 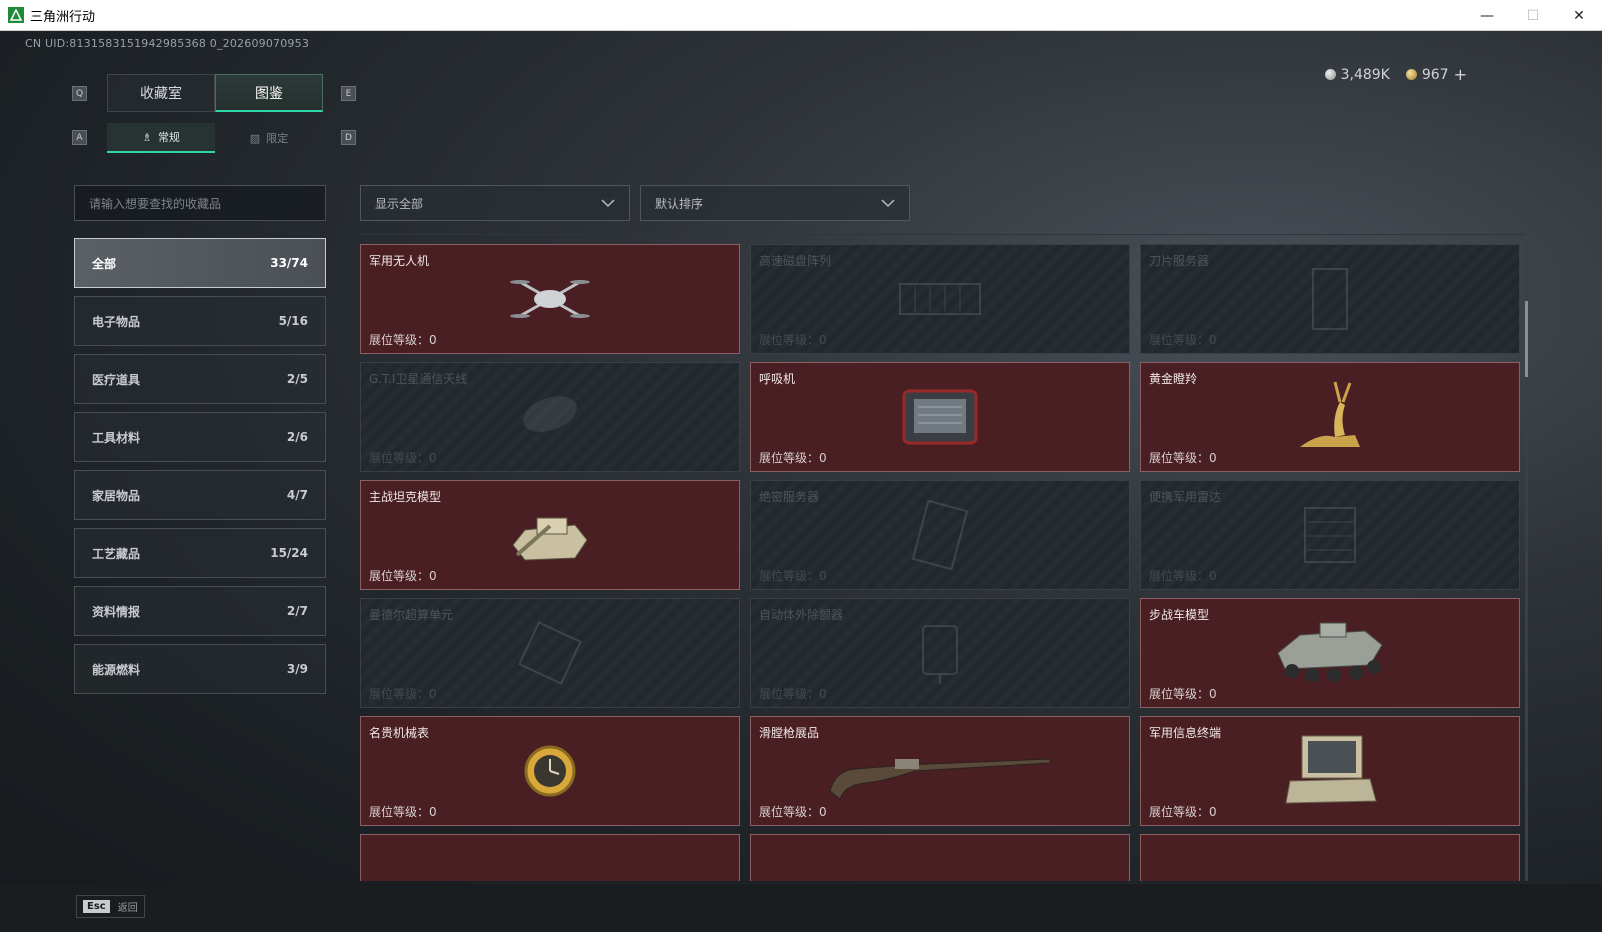 I want to click on item-card: 自动体外除颤器 展位等级：0, so click(x=940, y=653).